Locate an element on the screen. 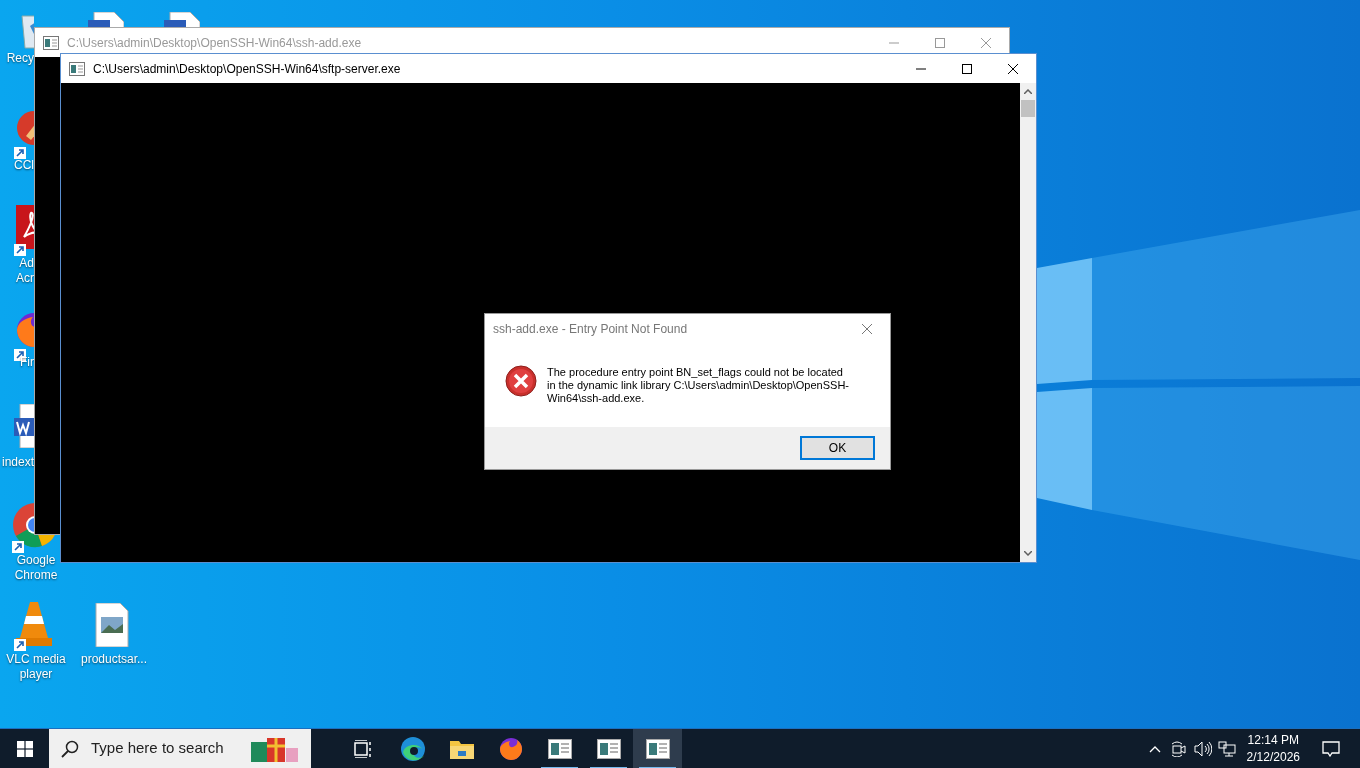  icon-label: Fir is located at coordinates (17, 362).